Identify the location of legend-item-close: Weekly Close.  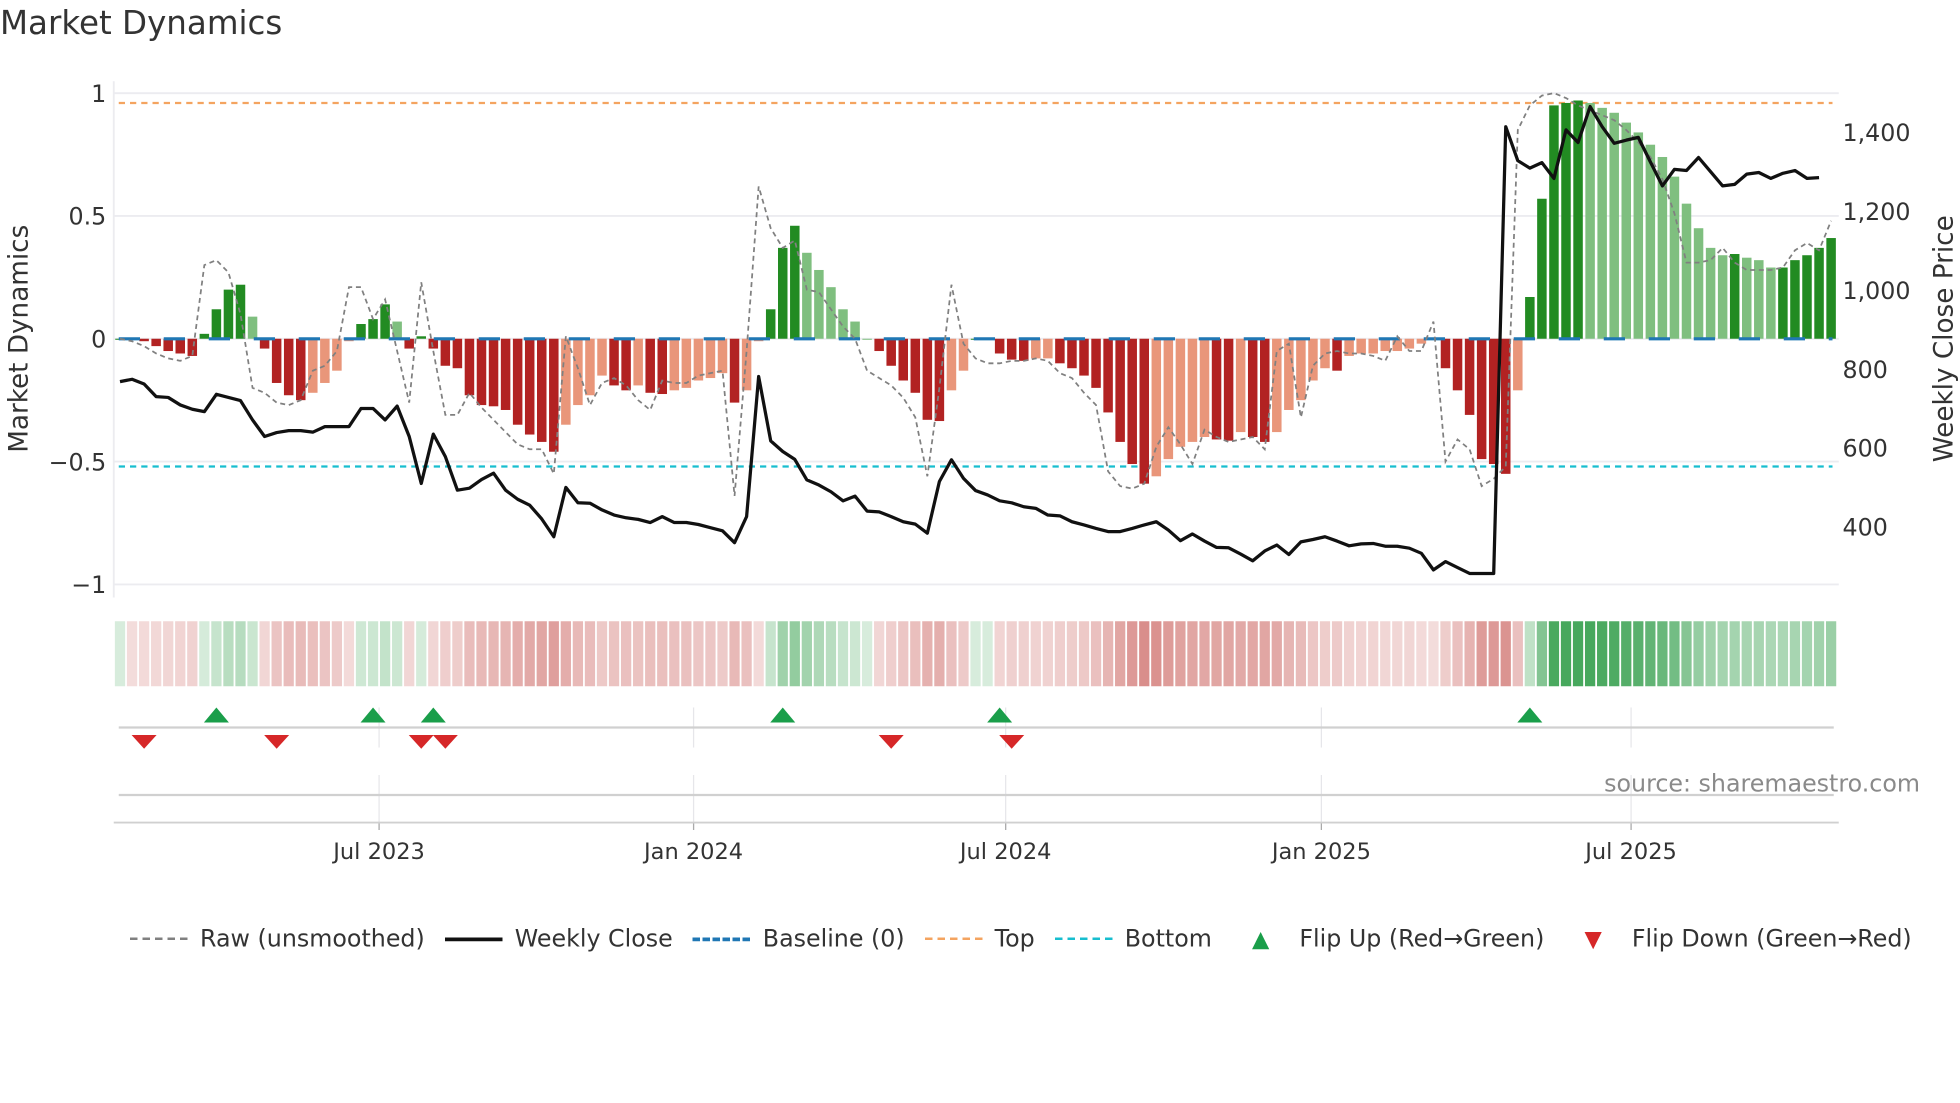
(558, 939).